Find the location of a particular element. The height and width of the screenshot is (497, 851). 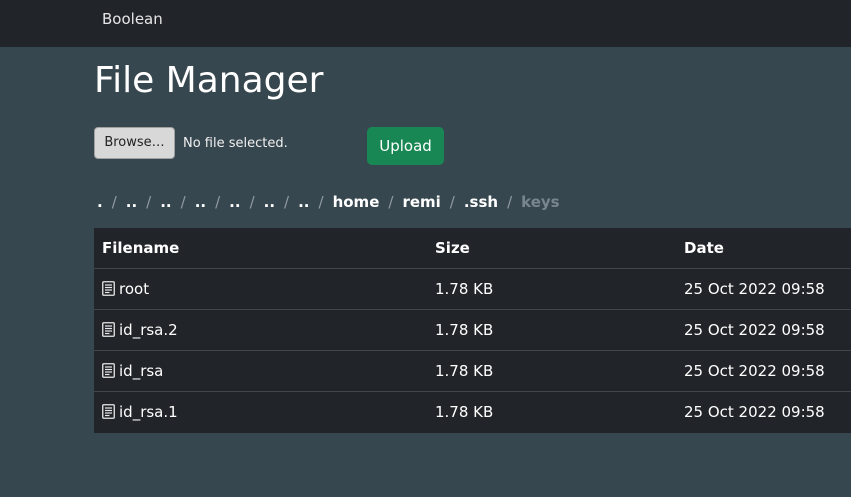

page-title: File Manager is located at coordinates (209, 80).